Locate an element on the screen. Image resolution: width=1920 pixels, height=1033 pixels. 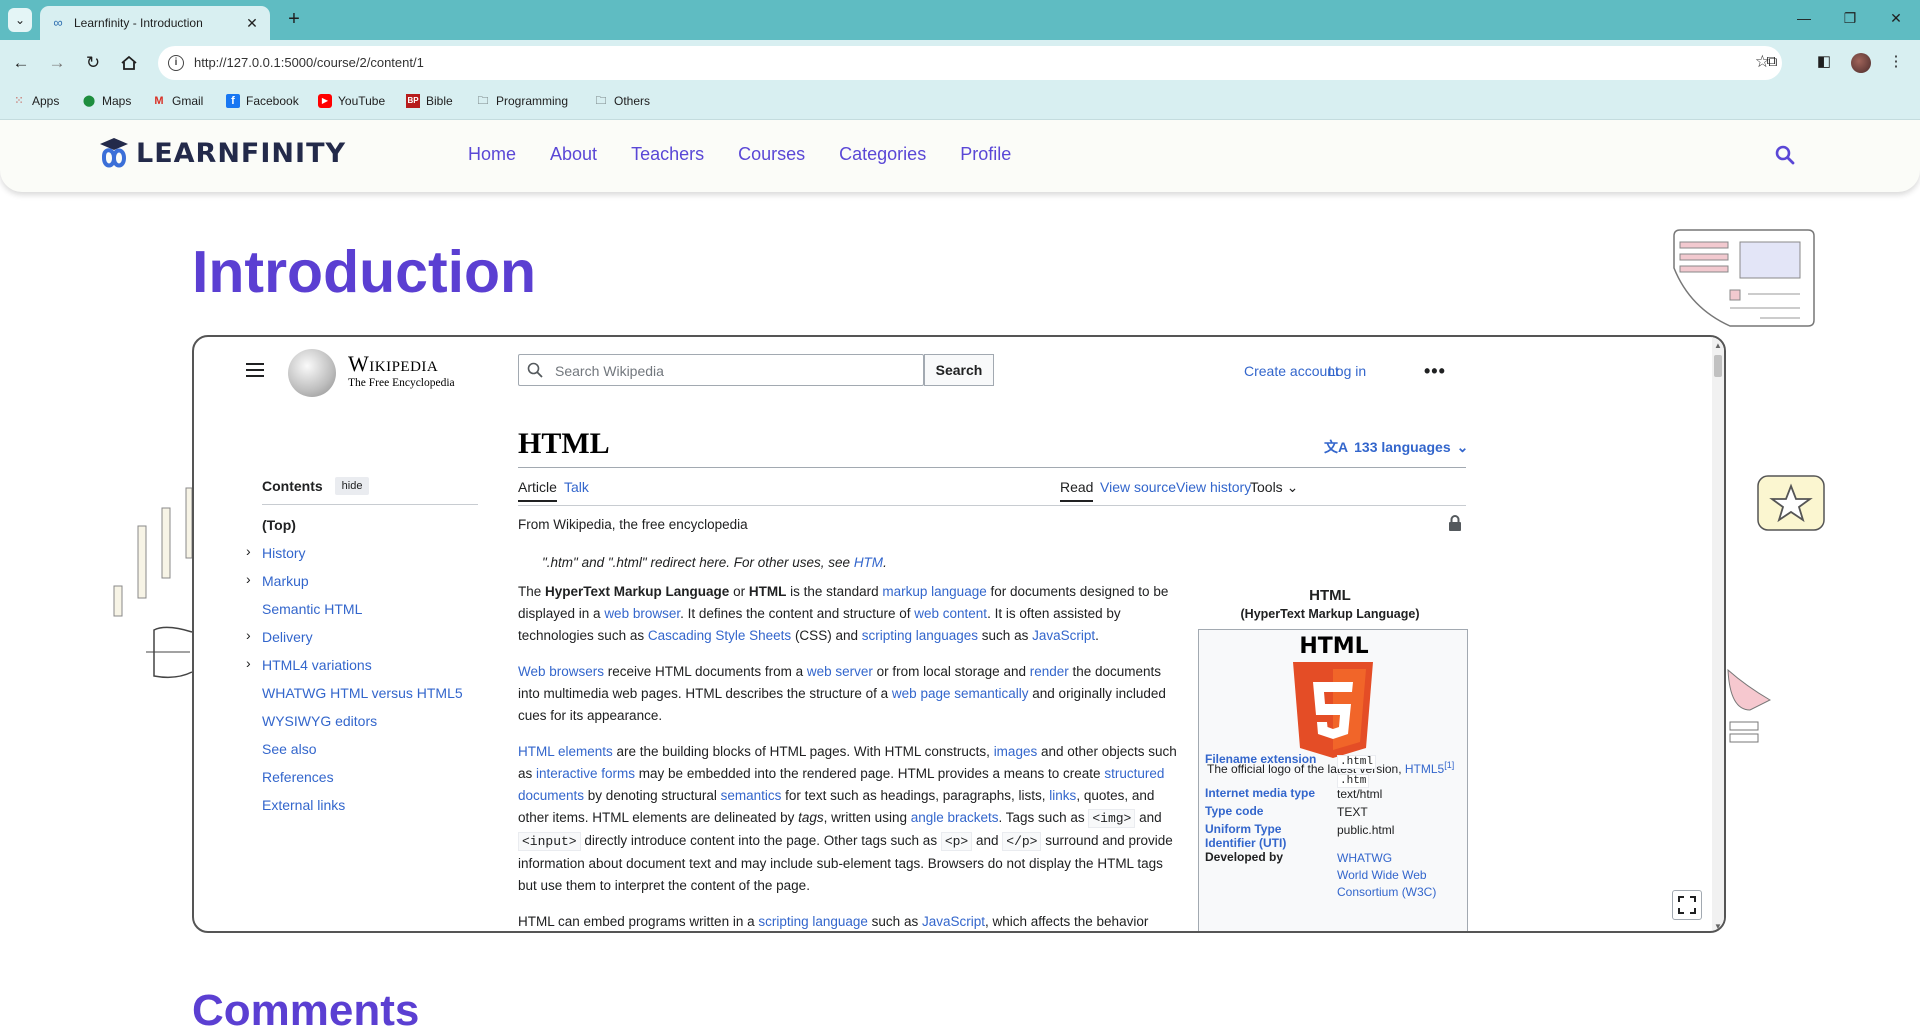
toc-item: See also is located at coordinates (354, 755).